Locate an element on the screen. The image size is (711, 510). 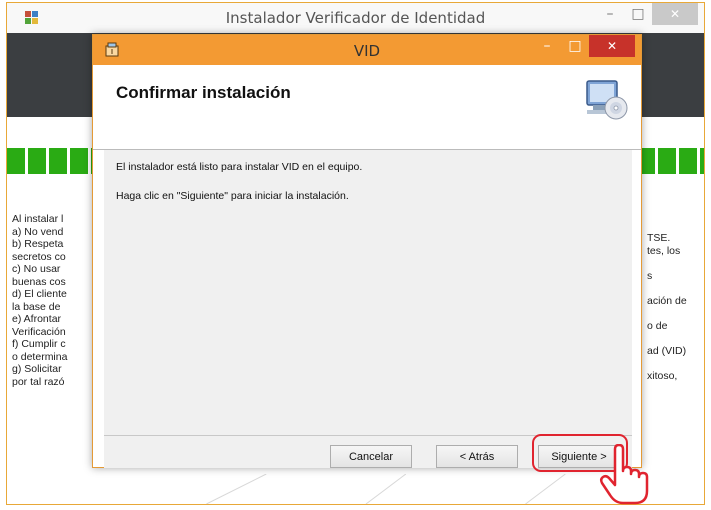
dialog-maximize-button: □ is located at coordinates (575, 46).